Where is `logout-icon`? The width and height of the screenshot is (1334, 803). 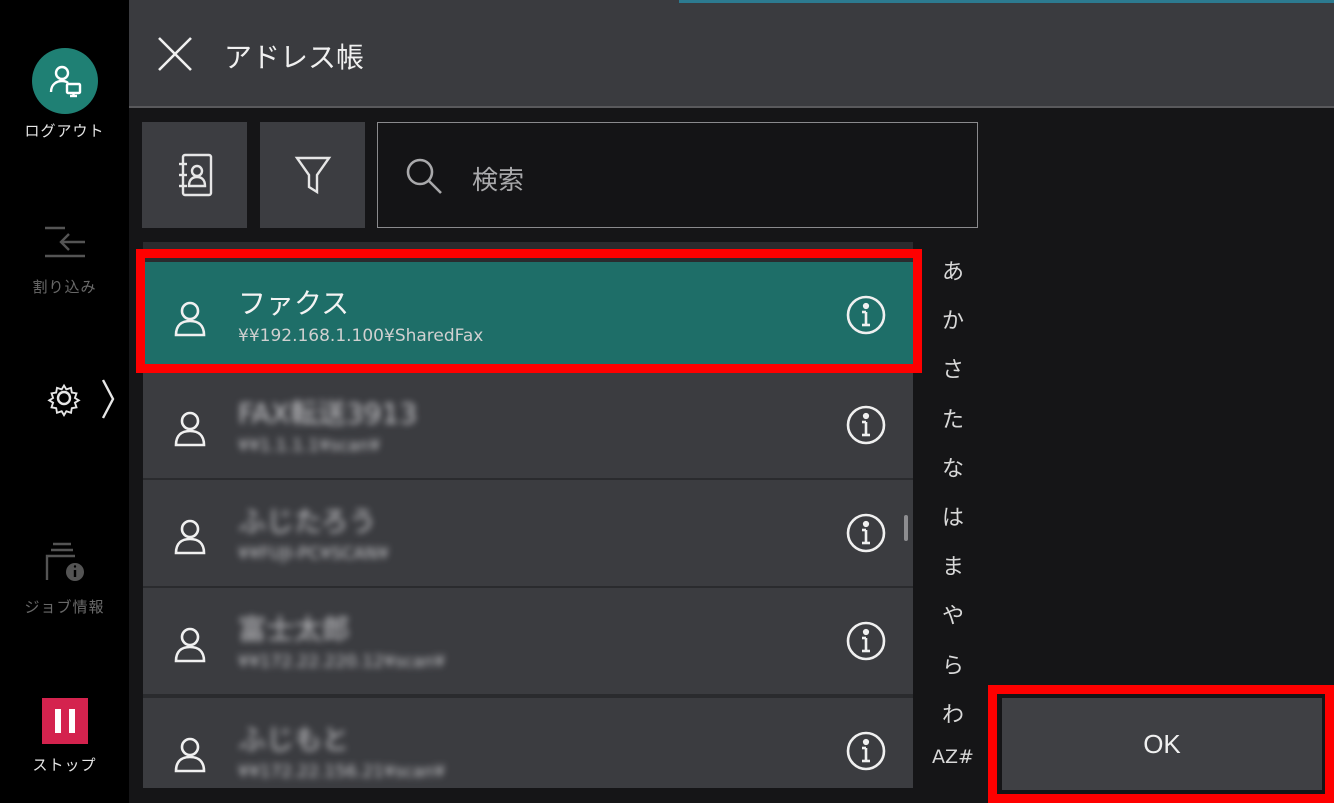
logout-icon is located at coordinates (64, 81).